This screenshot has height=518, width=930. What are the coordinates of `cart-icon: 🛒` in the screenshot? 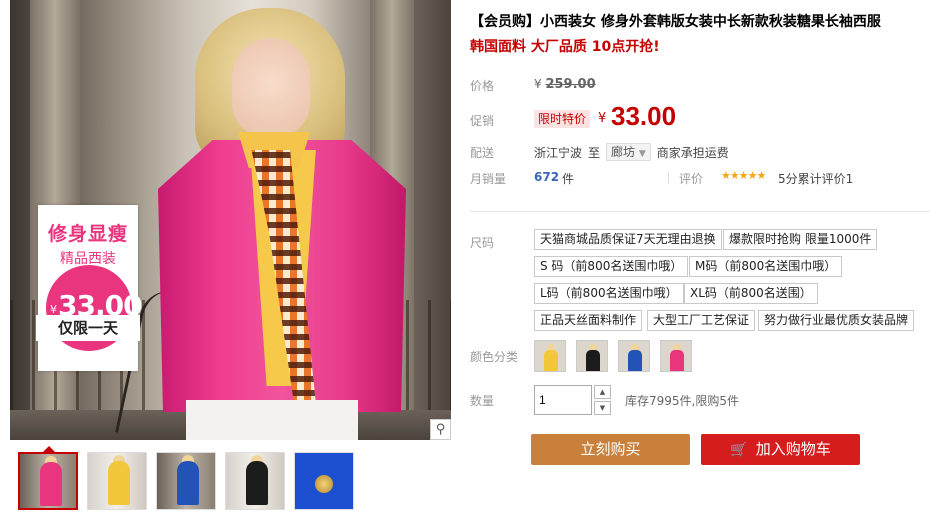 It's located at (739, 450).